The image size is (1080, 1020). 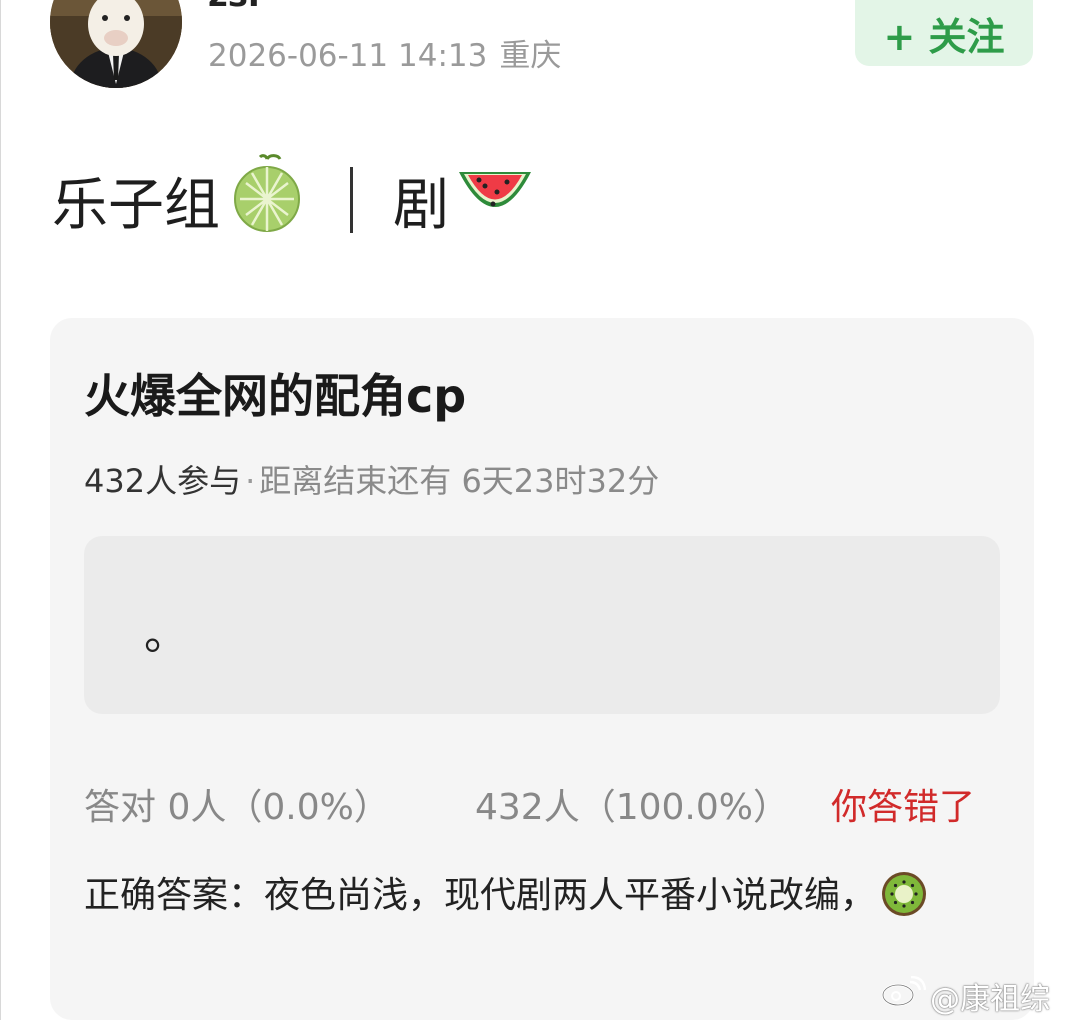 I want to click on watermelon-emoji, so click(x=495, y=200).